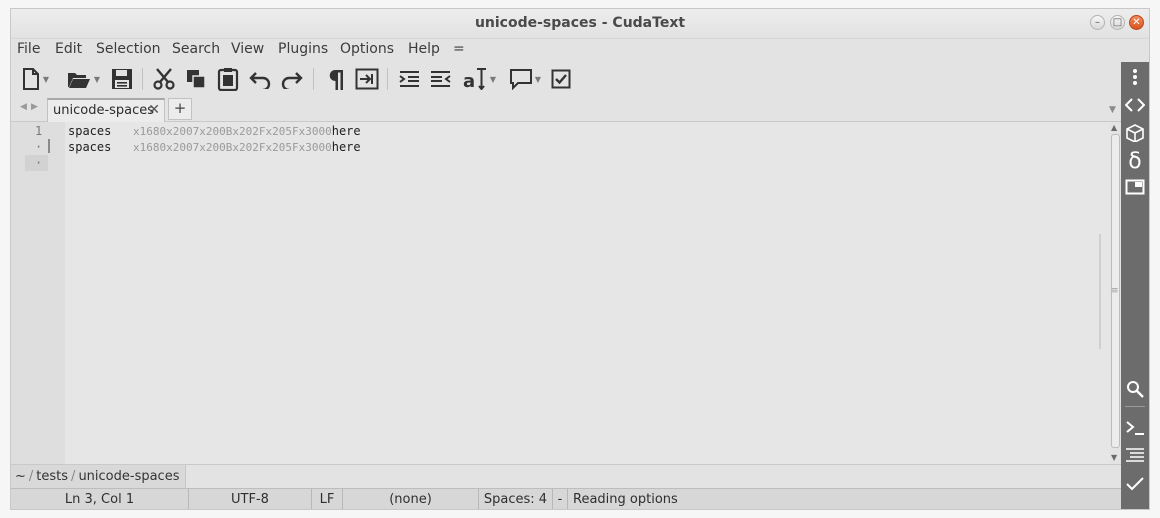 The image size is (1160, 518). I want to click on breadcrumb-file: unicode-spaces, so click(128, 476).